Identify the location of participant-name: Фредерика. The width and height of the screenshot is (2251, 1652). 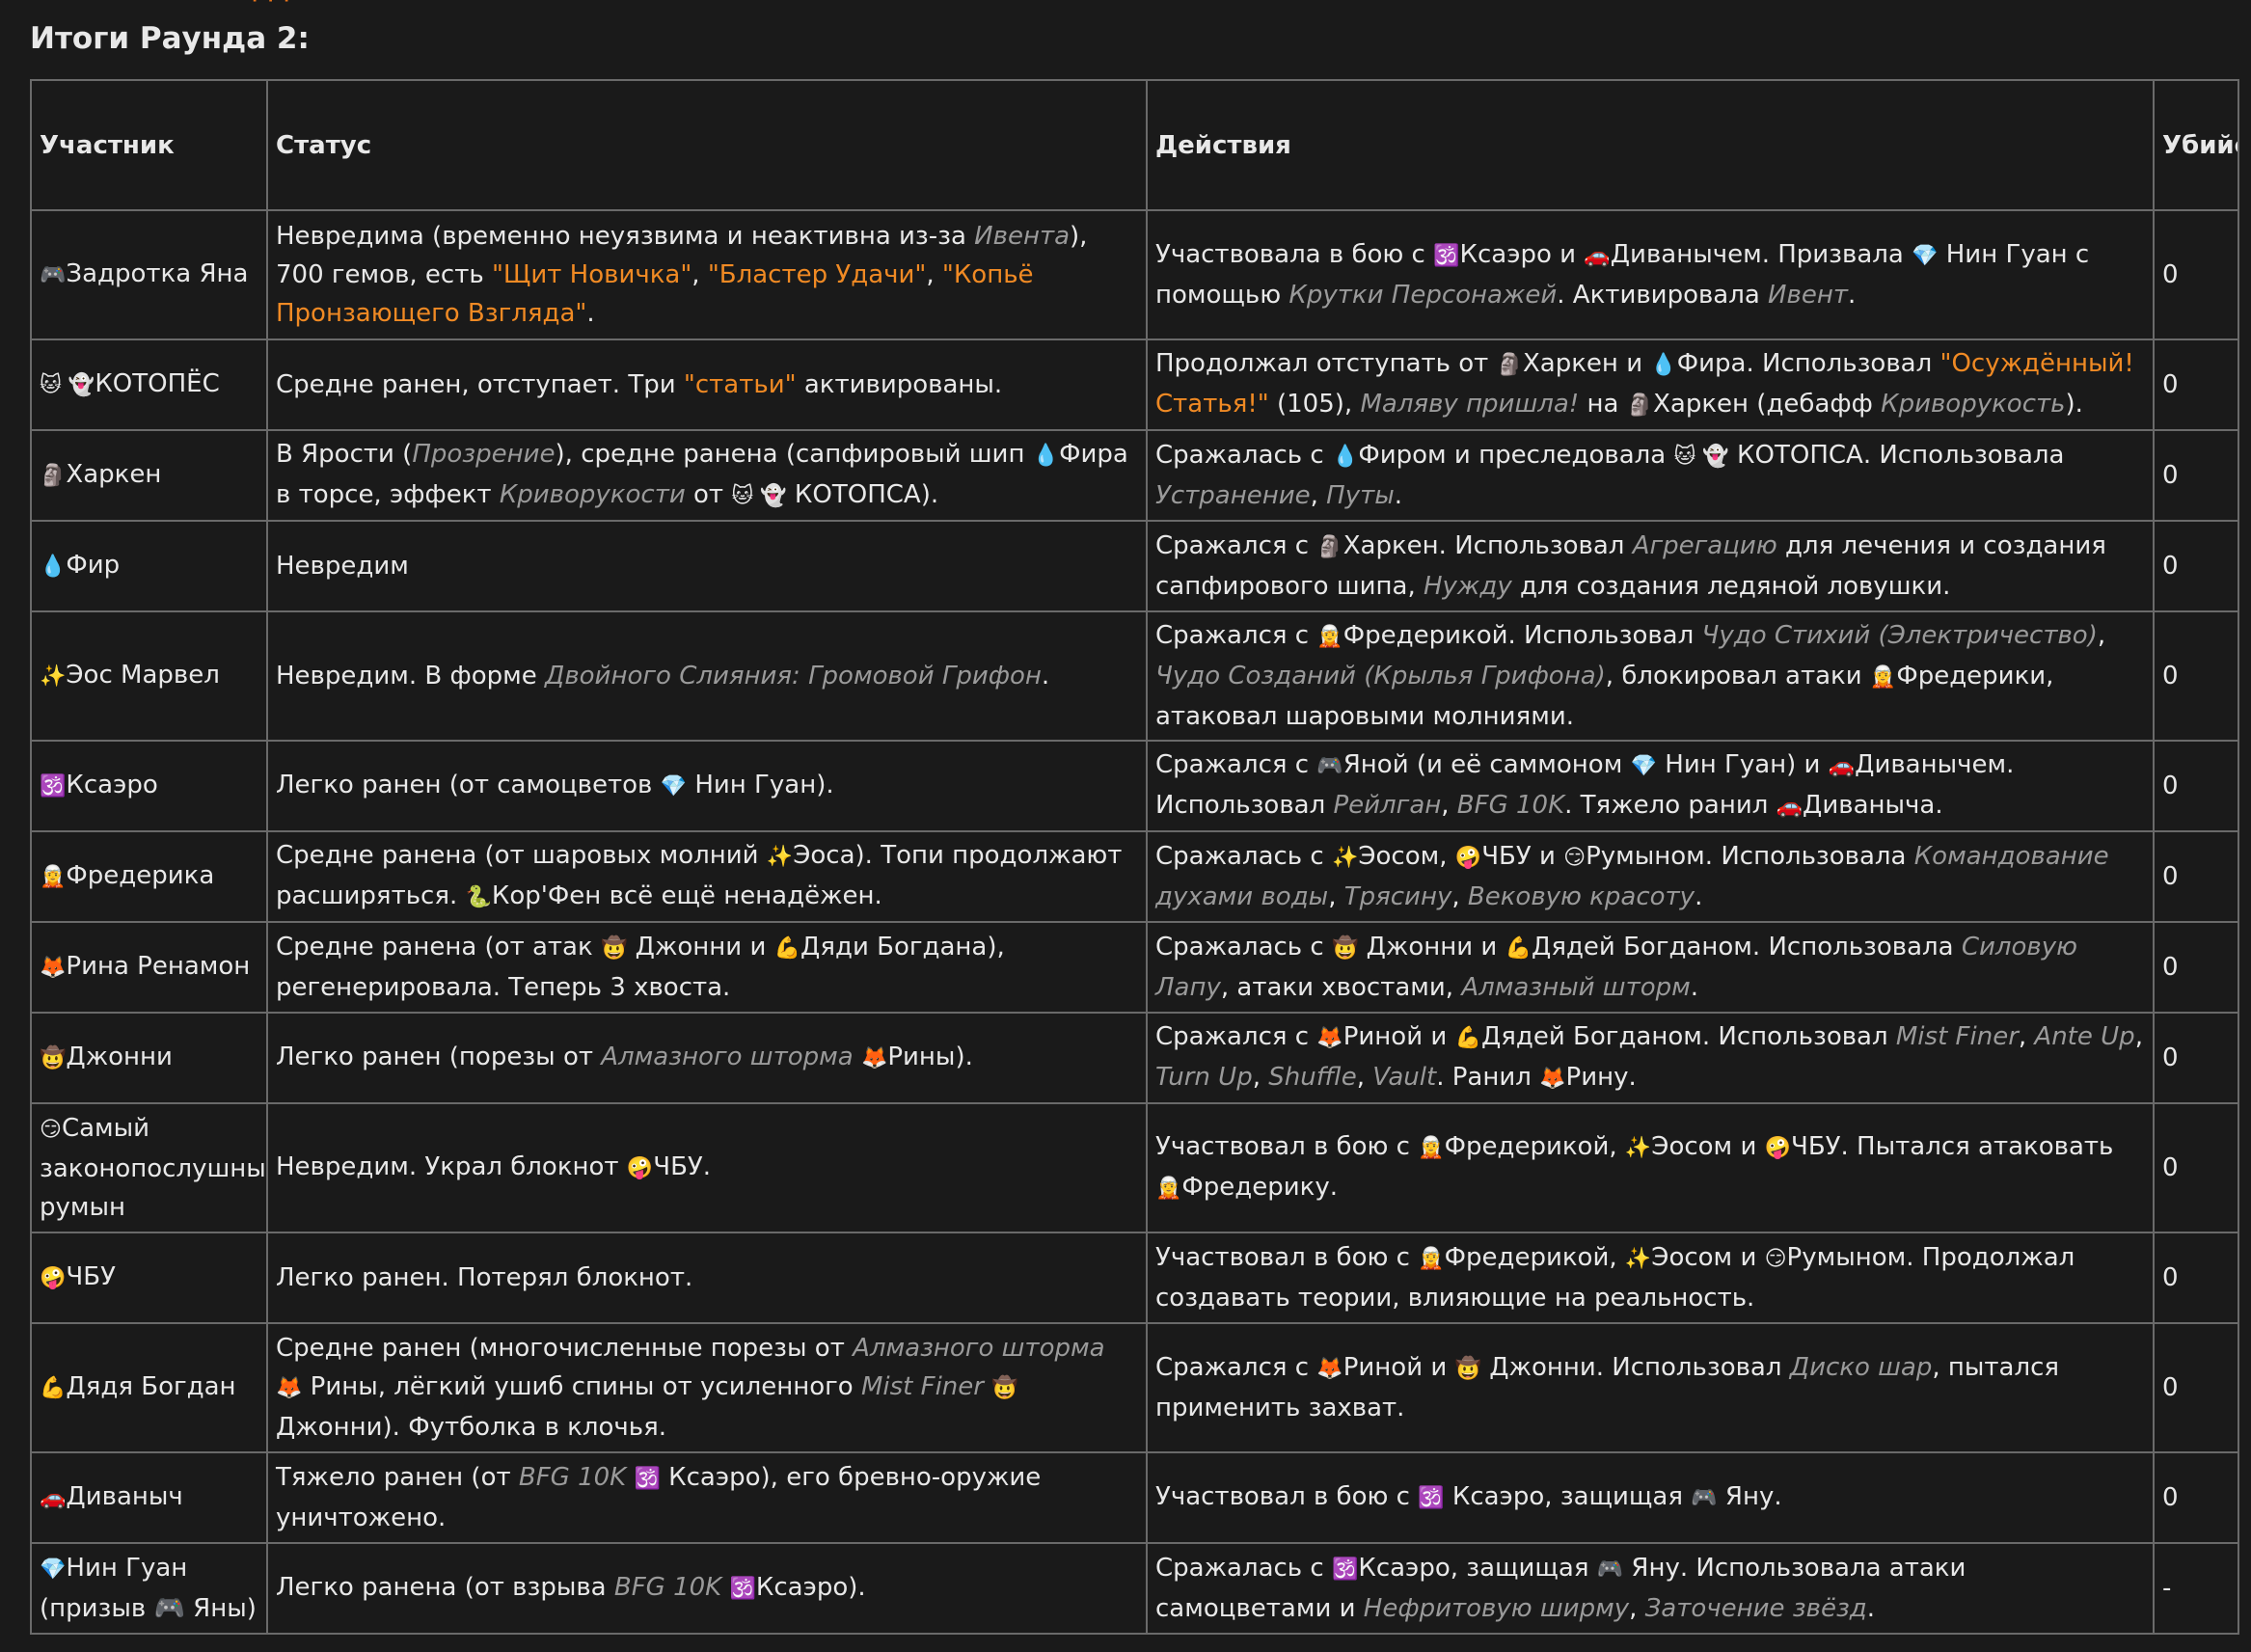
(140, 875).